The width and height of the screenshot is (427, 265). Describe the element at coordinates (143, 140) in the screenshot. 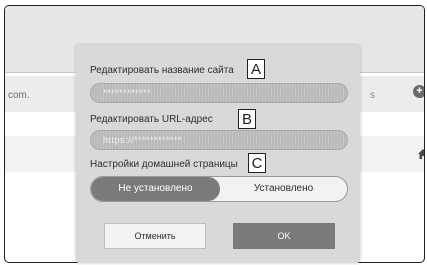

I see `url-value: https://************` at that location.